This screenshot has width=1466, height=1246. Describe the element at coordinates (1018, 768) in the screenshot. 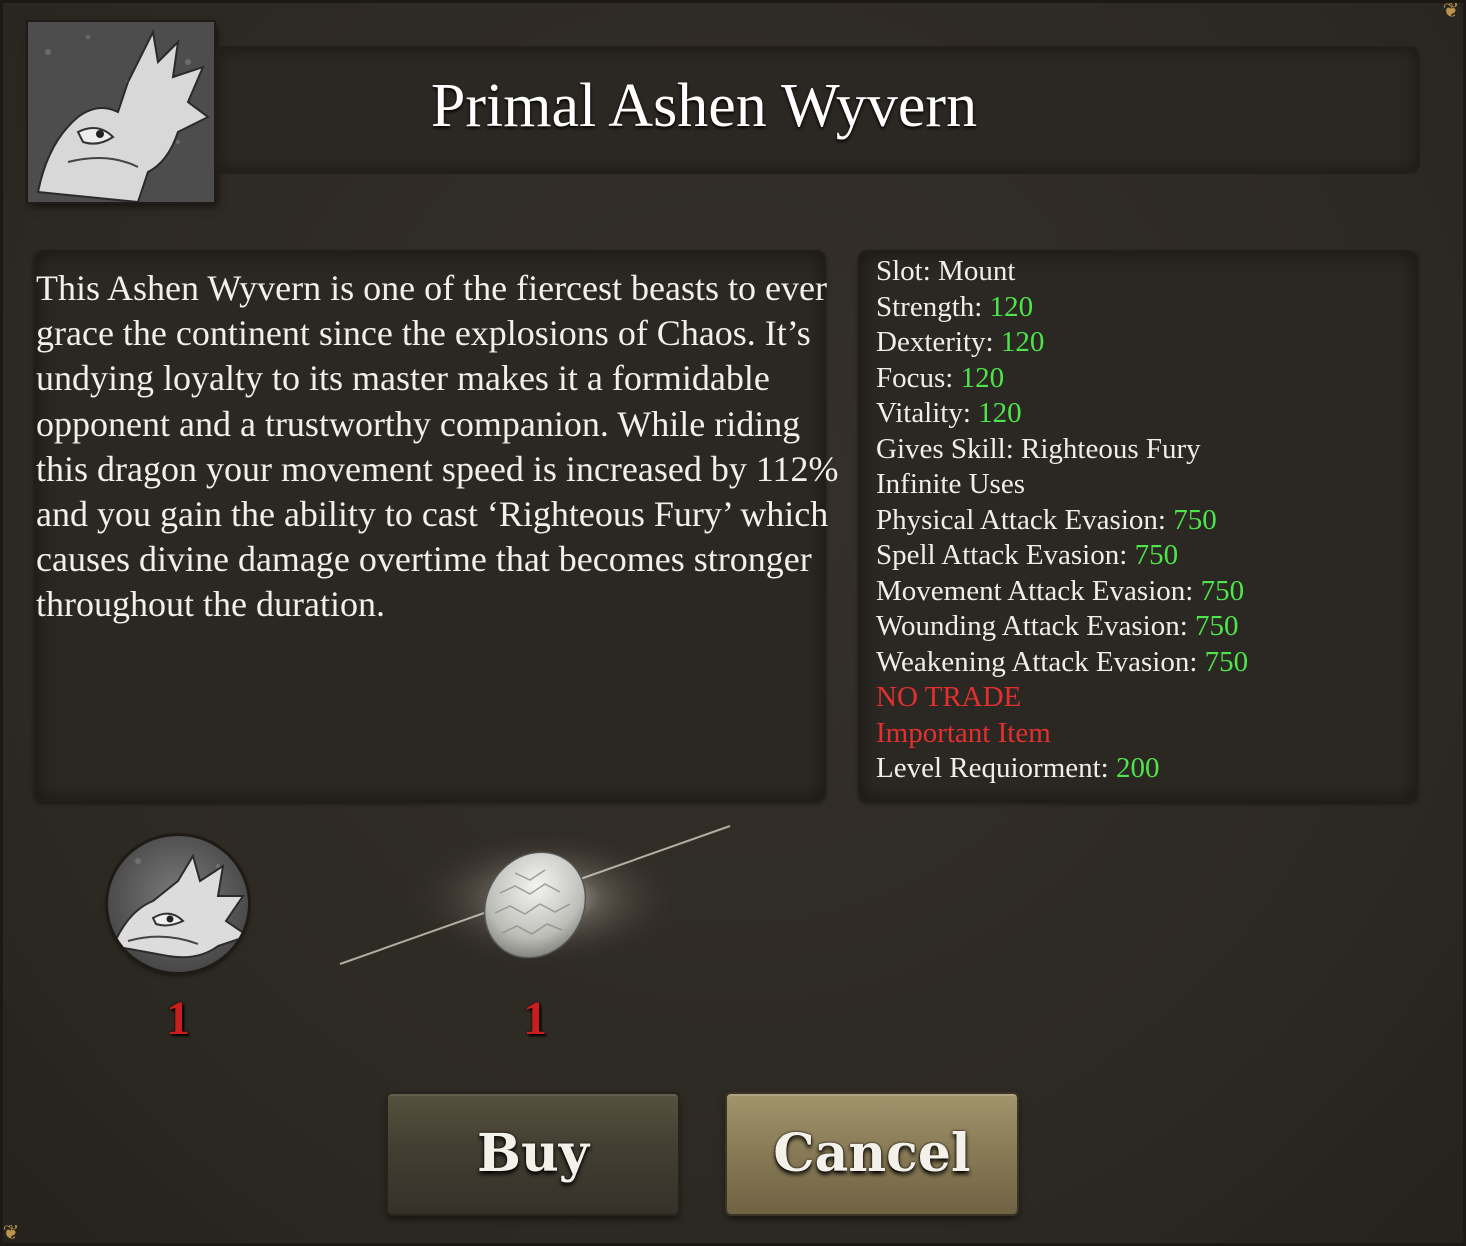

I see `stat-level-requirement: Level Requiorment: 200` at that location.